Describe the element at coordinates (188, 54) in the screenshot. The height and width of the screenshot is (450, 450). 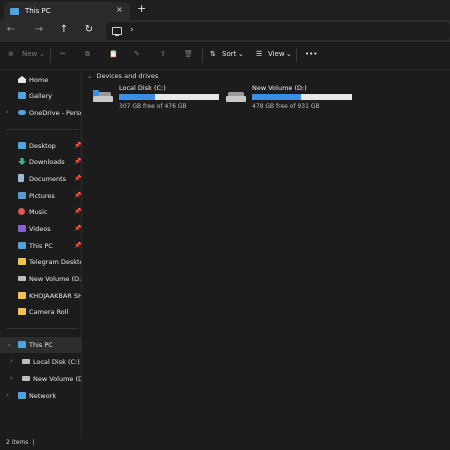
I see `delete-button: 🗑` at that location.